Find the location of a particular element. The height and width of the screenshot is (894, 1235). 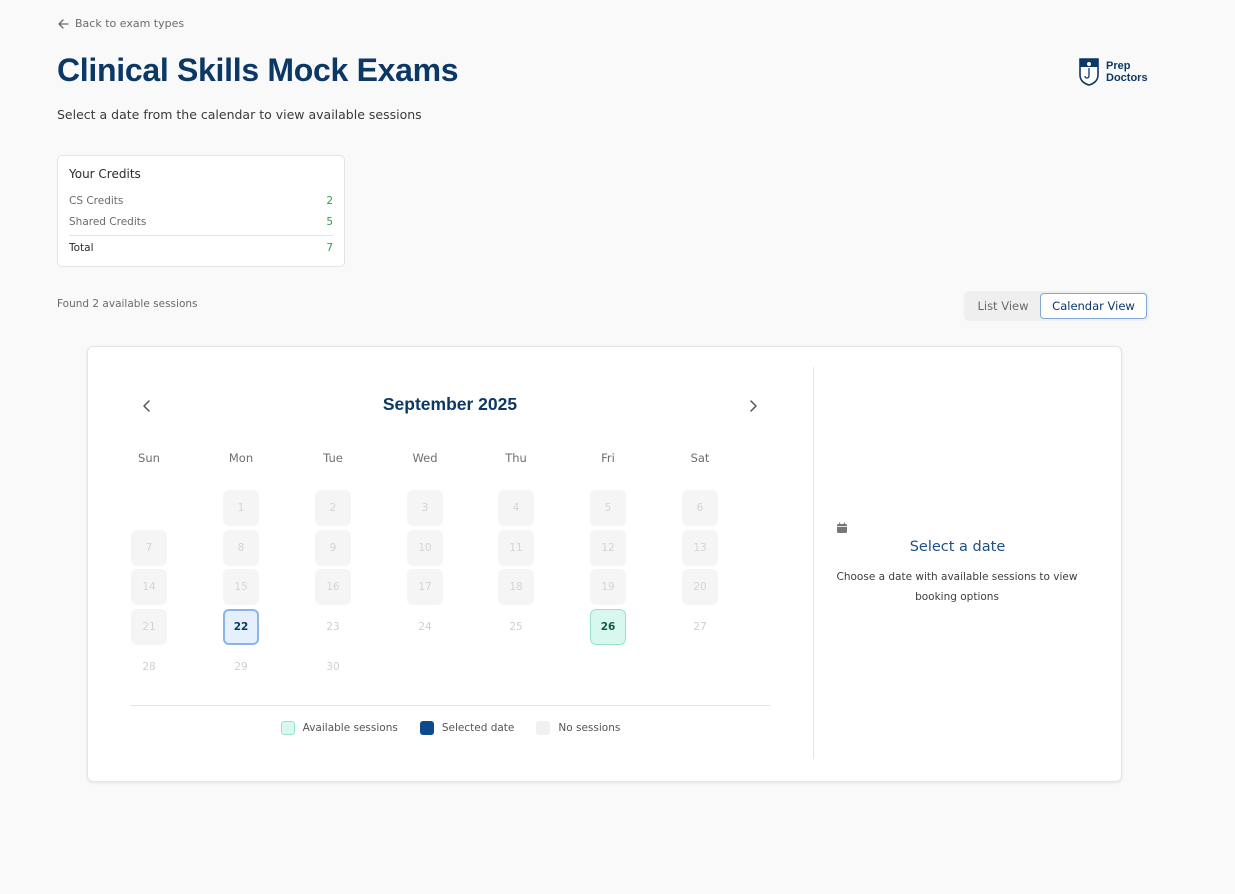

legend-label: No sessions is located at coordinates (589, 728).